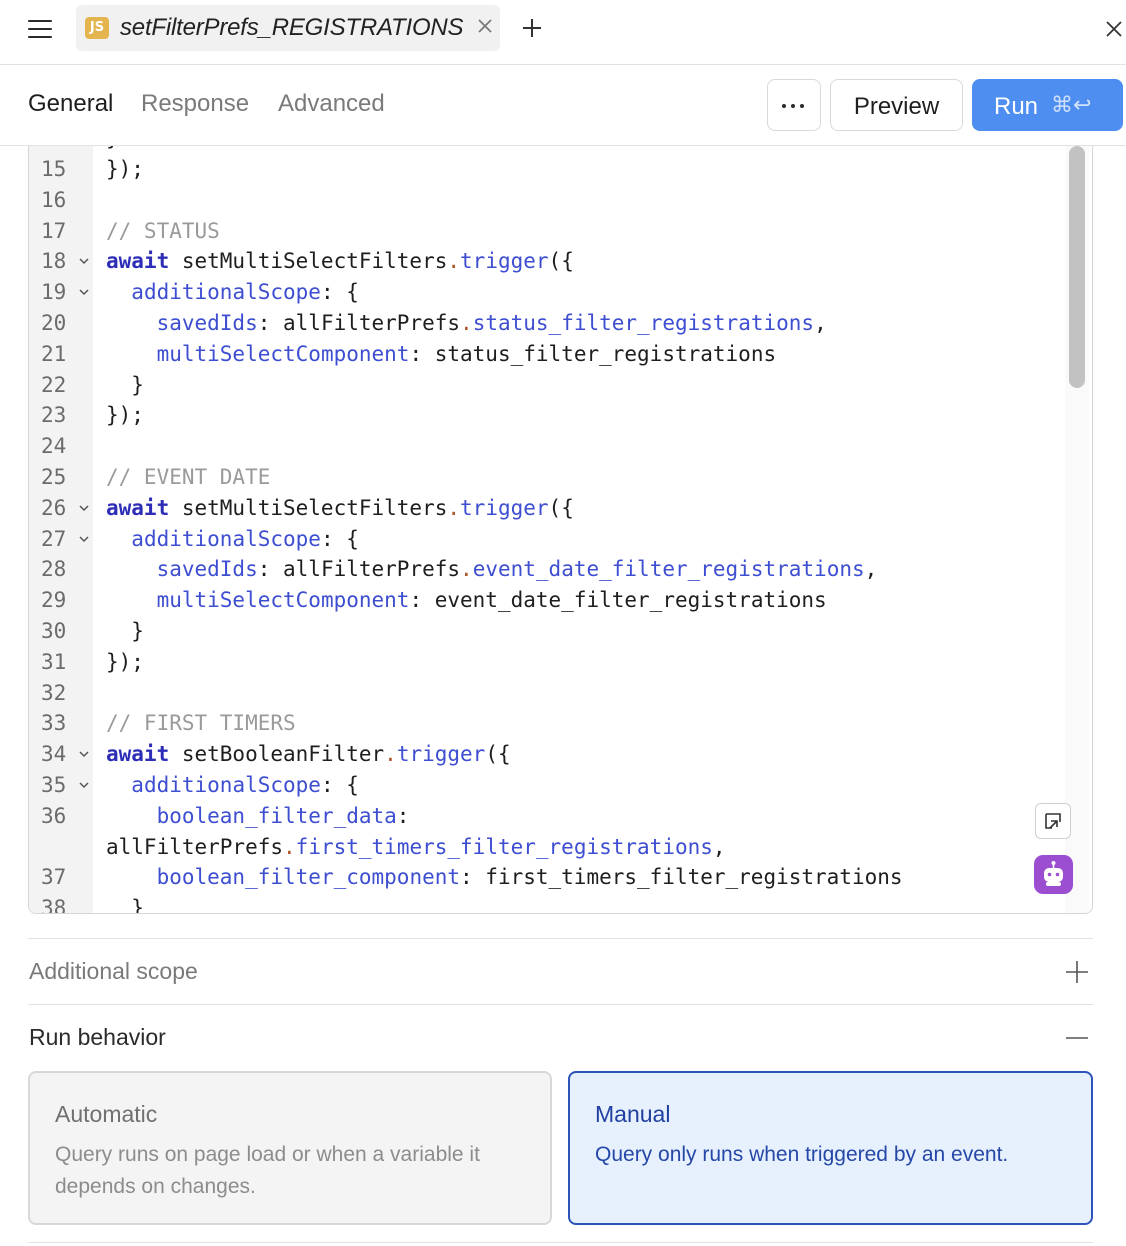 The image size is (1126, 1246). Describe the element at coordinates (292, 27) in the screenshot. I see `tab-title: setFilterPrefs_REGISTRATIONS` at that location.